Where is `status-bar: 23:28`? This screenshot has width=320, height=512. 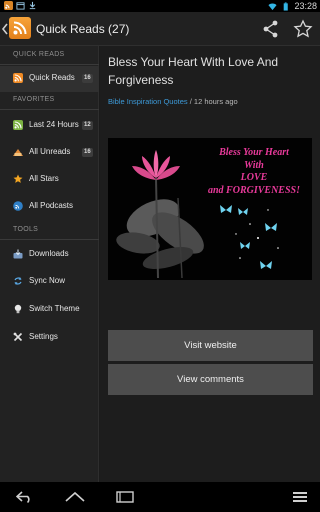 status-bar: 23:28 is located at coordinates (160, 6).